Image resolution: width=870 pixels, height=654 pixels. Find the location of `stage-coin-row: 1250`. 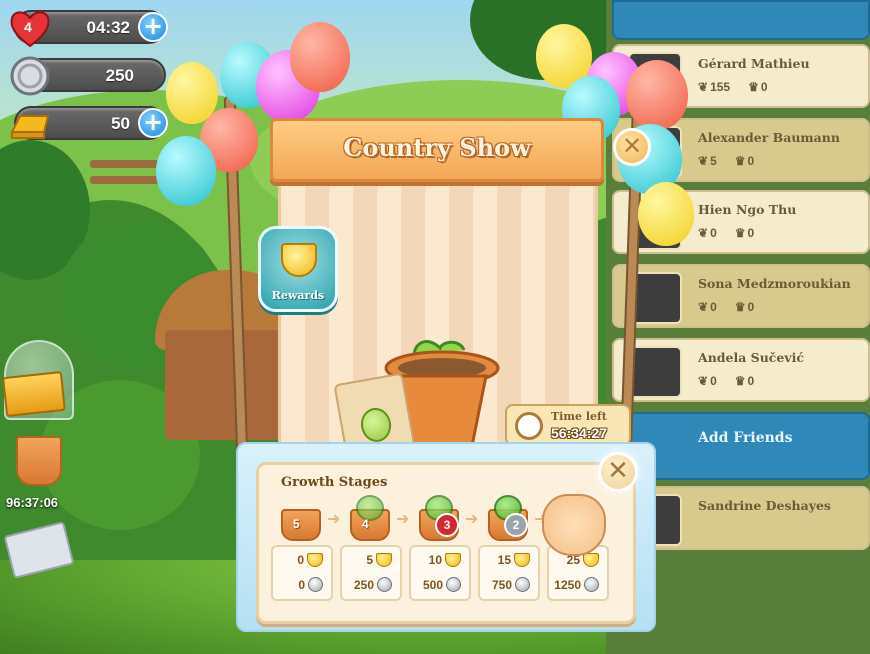

stage-coin-row: 1250 is located at coordinates (576, 584).